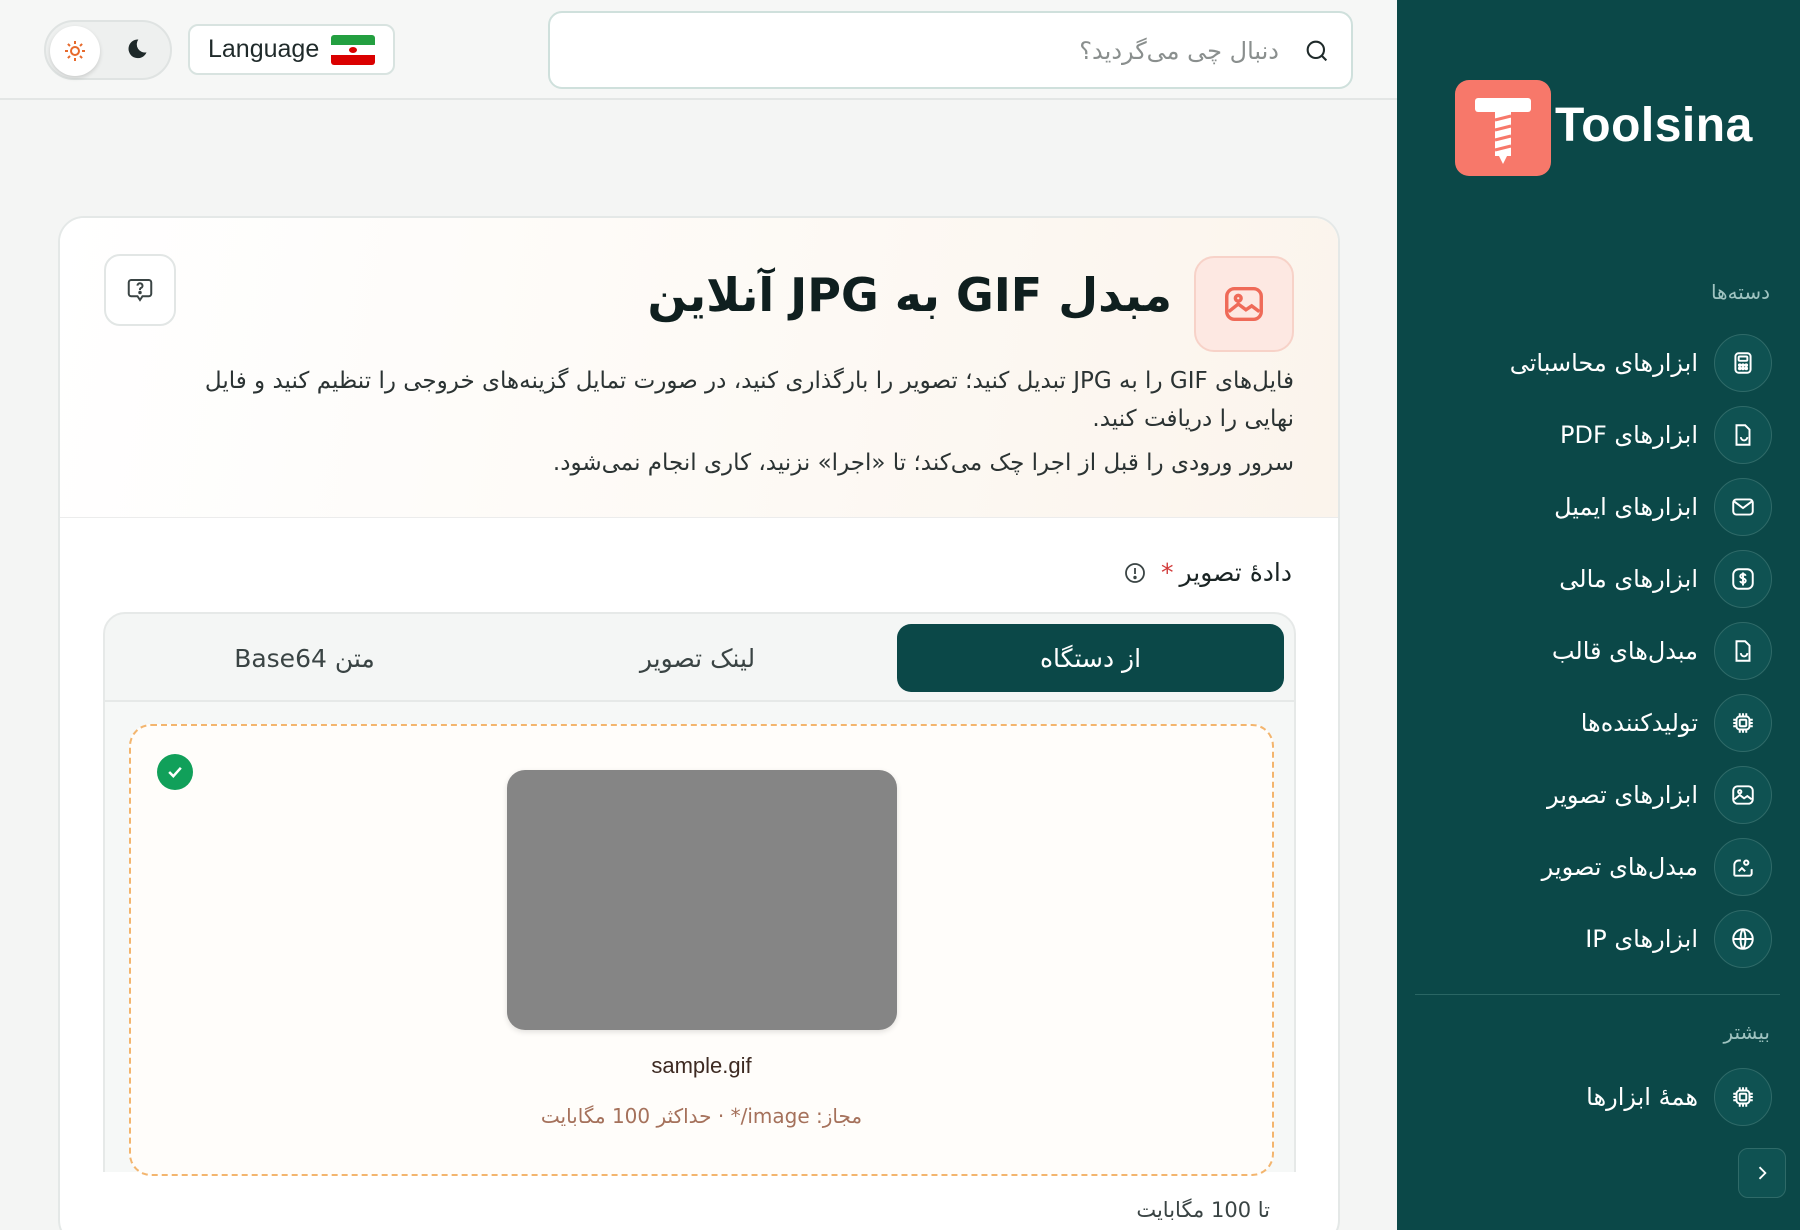 The height and width of the screenshot is (1230, 1800). What do you see at coordinates (1629, 435) in the screenshot?
I see `sidebar-item-label: ابزارهای PDF` at bounding box center [1629, 435].